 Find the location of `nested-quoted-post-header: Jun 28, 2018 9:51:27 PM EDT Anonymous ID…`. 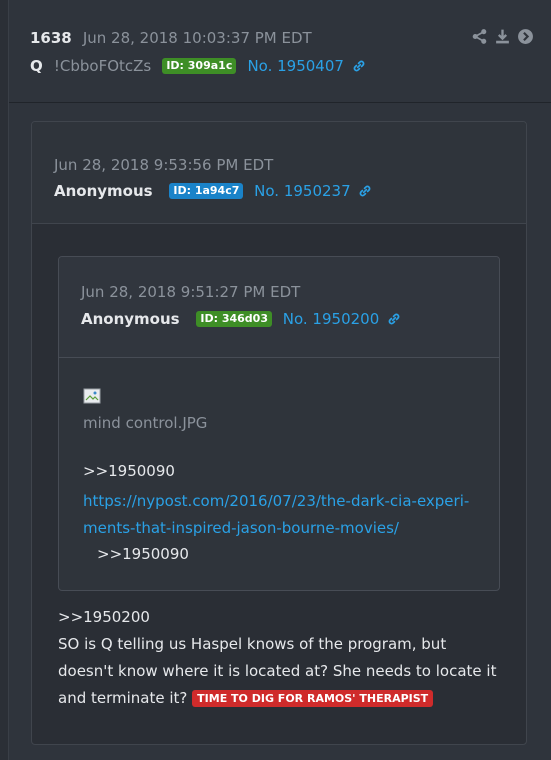

nested-quoted-post-header: Jun 28, 2018 9:51:27 PM EDT Anonymous ID… is located at coordinates (279, 307).